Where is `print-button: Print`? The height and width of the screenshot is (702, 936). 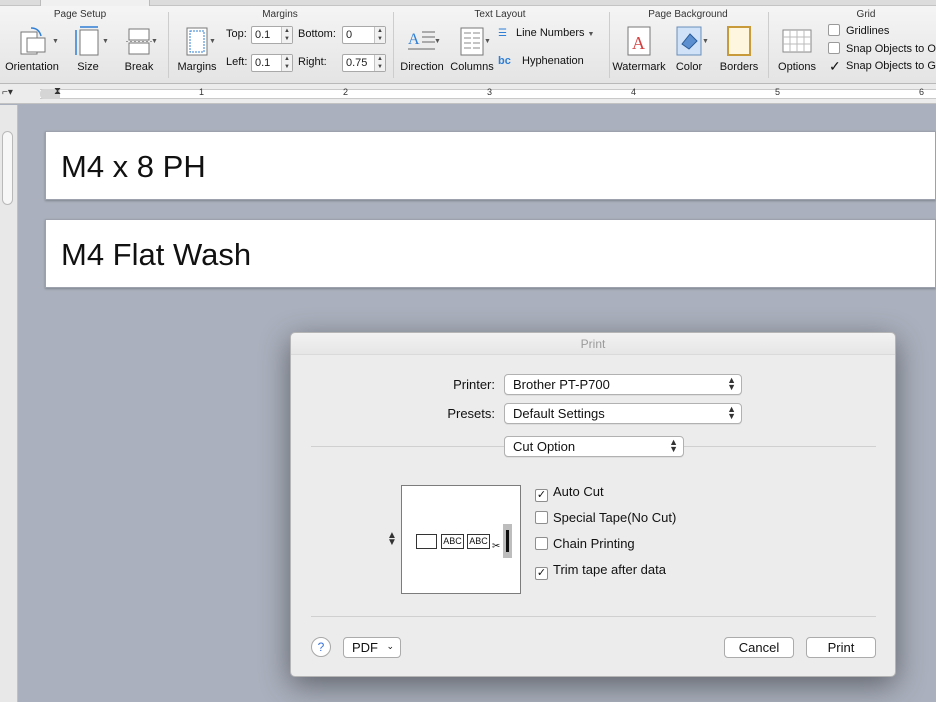 print-button: Print is located at coordinates (841, 647).